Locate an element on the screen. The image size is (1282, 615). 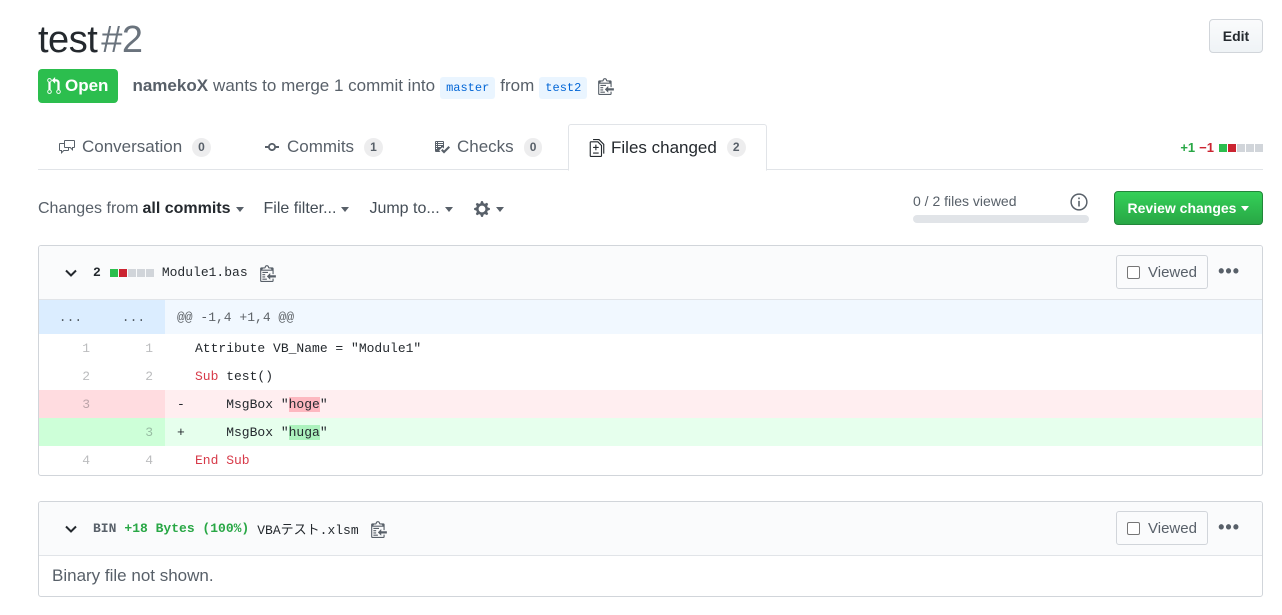
review-changes-label: Review changes is located at coordinates (1182, 208).